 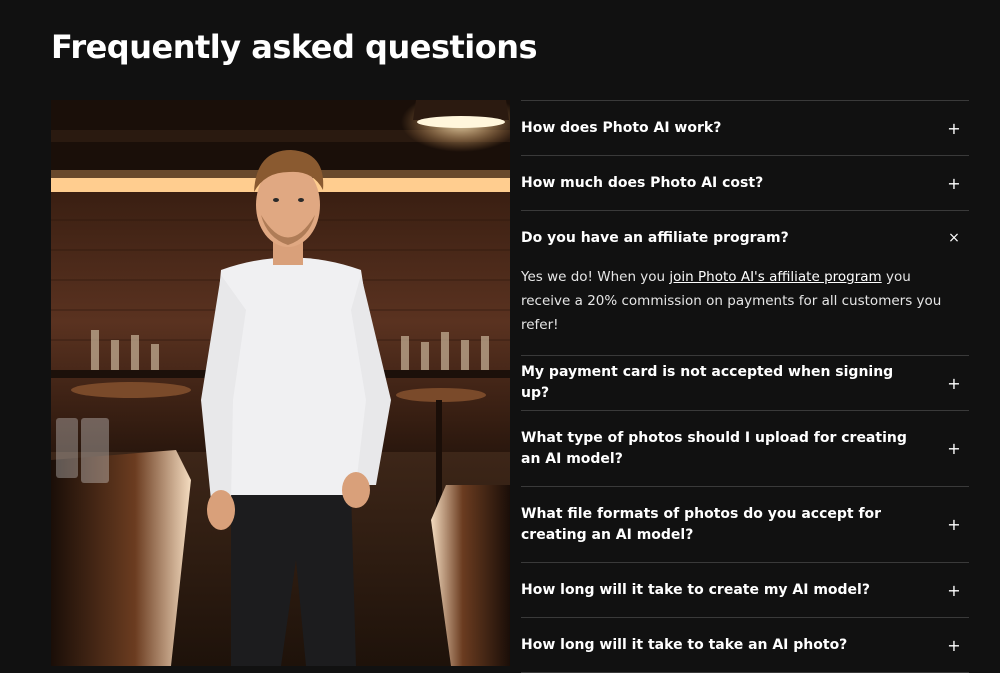 I want to click on faq-item: How does Photo AI work? +, so click(x=745, y=127).